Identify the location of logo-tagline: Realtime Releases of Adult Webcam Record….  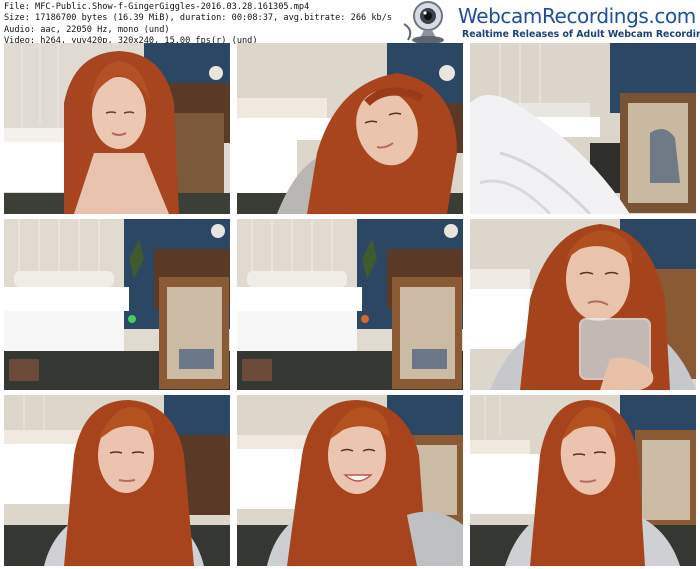
(581, 34).